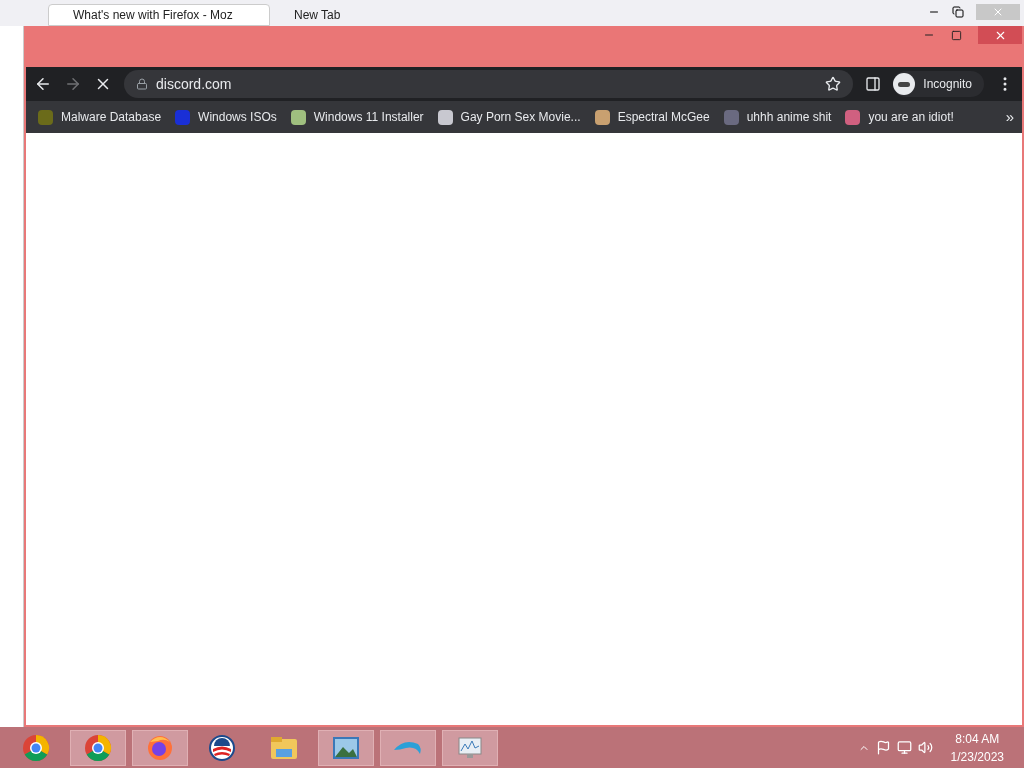 The width and height of the screenshot is (1024, 768). What do you see at coordinates (777, 117) in the screenshot?
I see `bookmark: uhhh anime shit` at bounding box center [777, 117].